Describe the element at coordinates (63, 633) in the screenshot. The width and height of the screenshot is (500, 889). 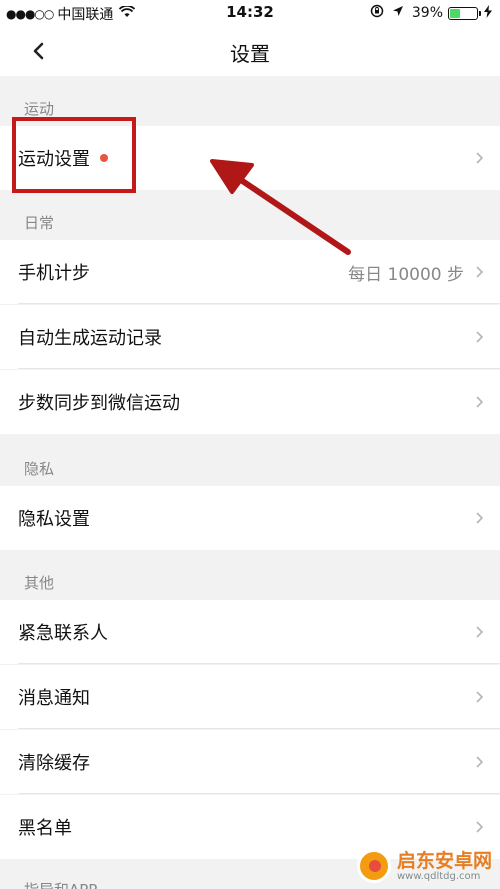
I see `row-label: 紧急联系人` at that location.